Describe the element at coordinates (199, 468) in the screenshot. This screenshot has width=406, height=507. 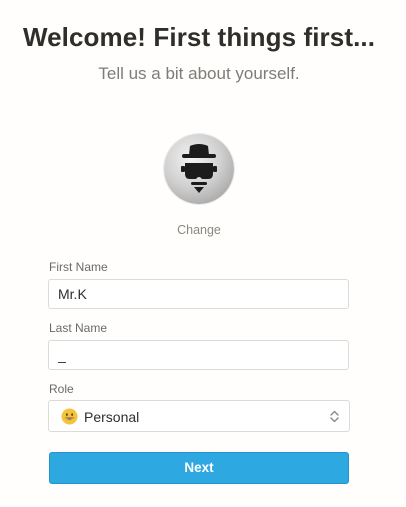
I see `next-button: Next` at that location.